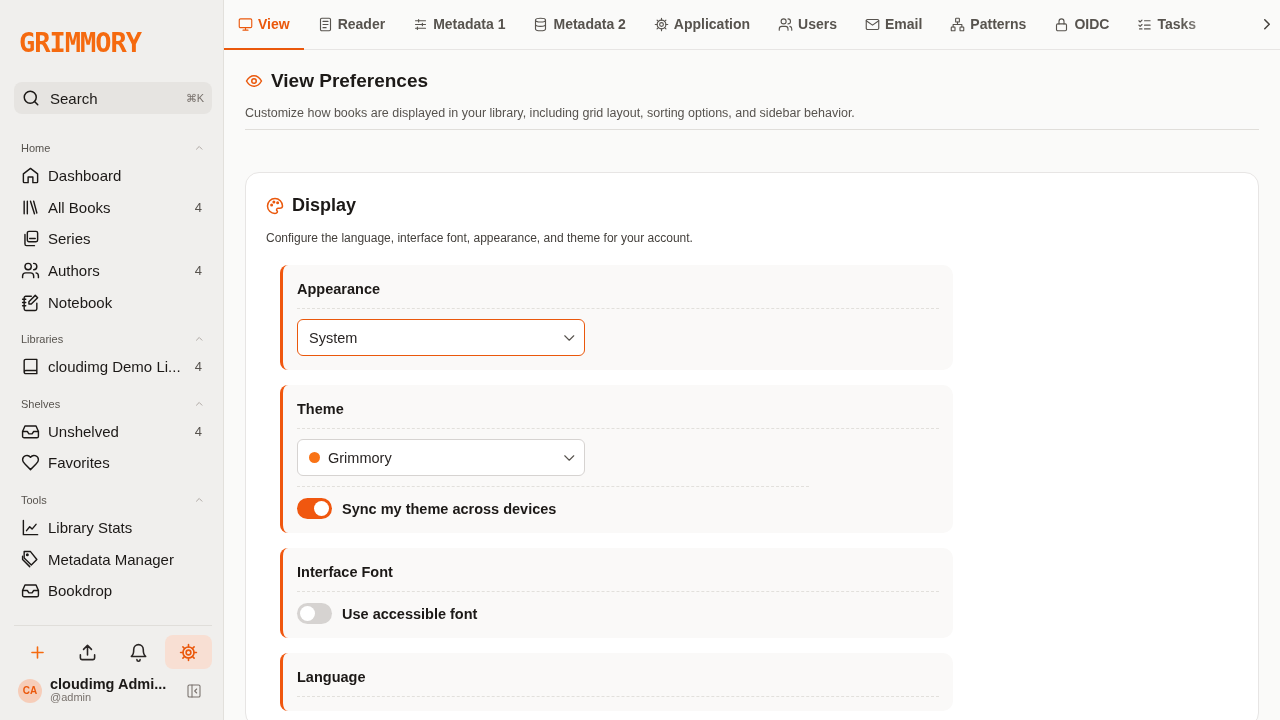  What do you see at coordinates (113, 98) in the screenshot?
I see `search-field: Search ⌘K` at bounding box center [113, 98].